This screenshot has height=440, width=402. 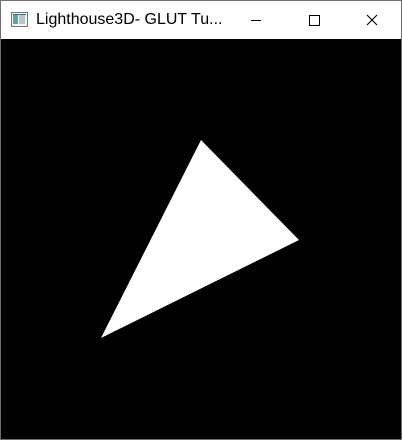 I want to click on close-icon, so click(x=372, y=20).